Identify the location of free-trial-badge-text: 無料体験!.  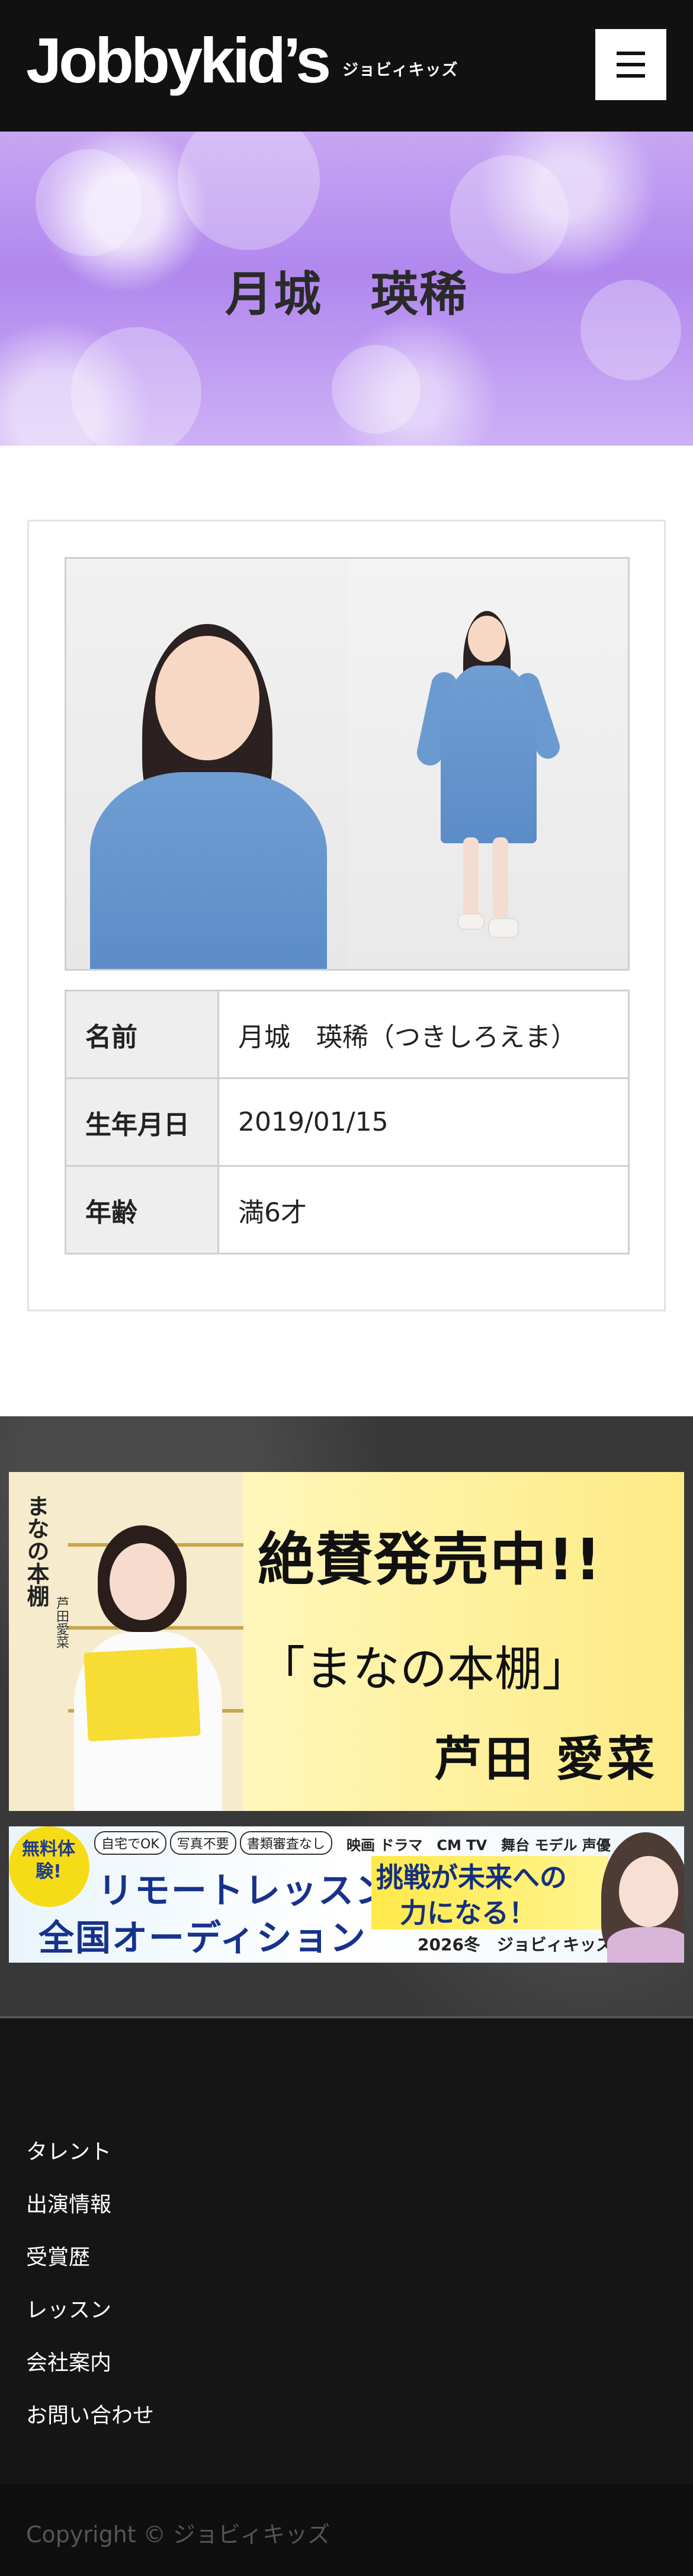
(48, 1860).